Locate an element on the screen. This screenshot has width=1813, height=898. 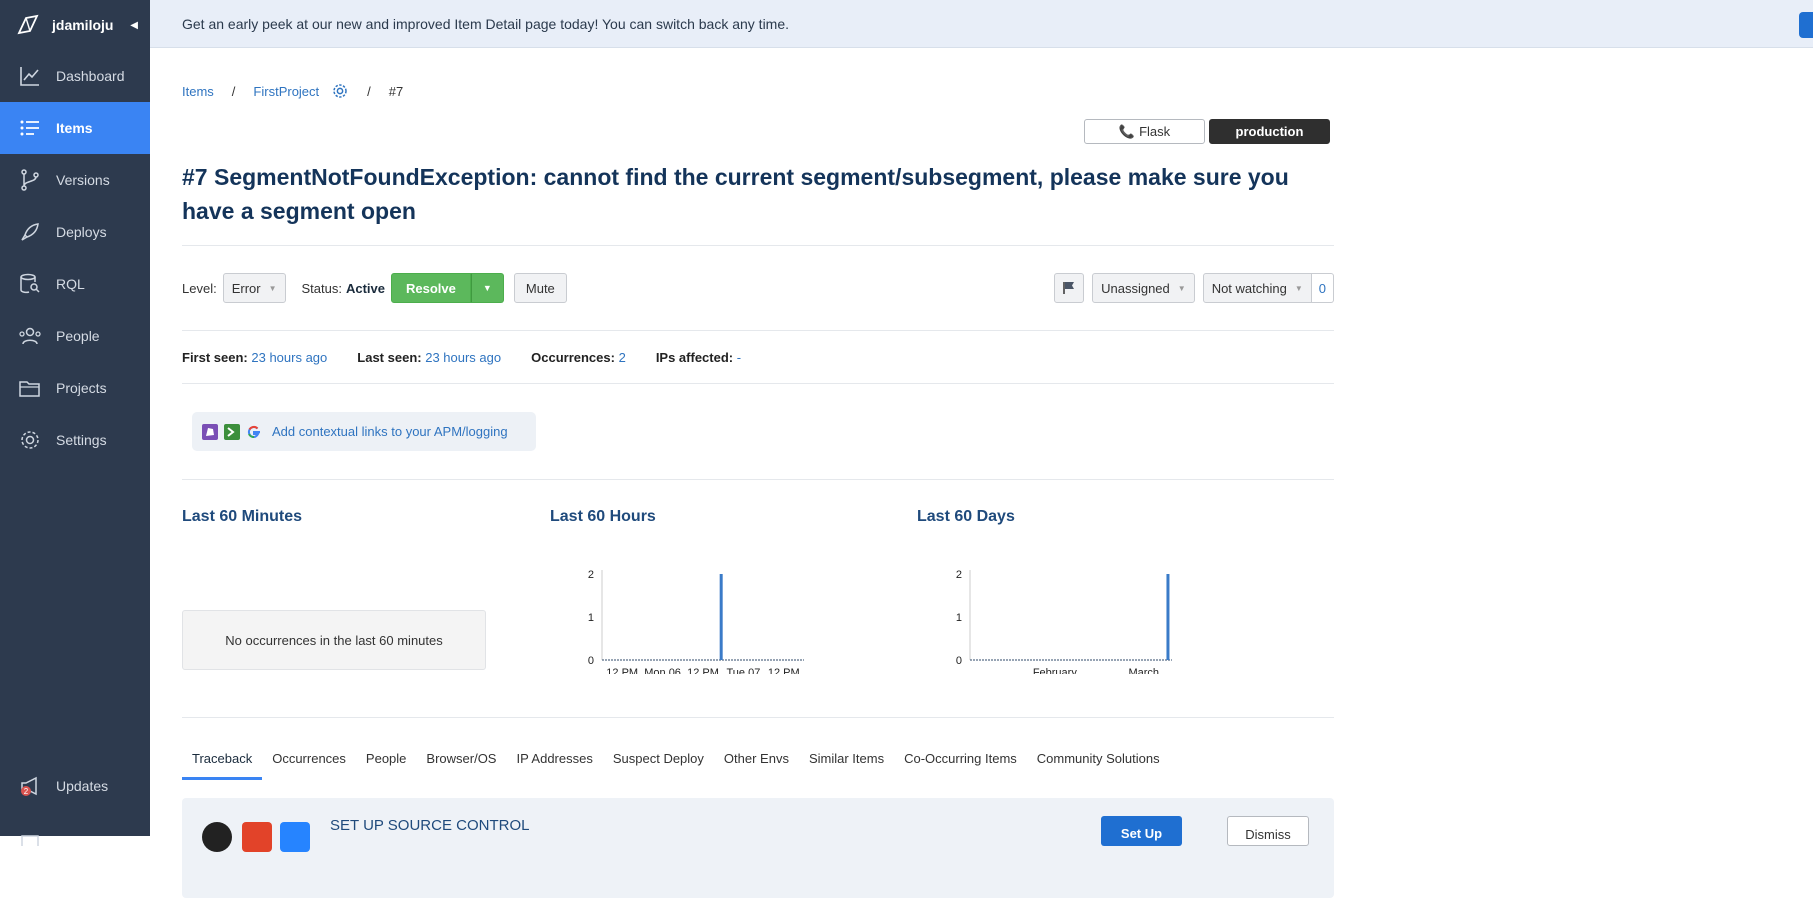
chevron-down-icon: ▼ is located at coordinates (1181, 288).